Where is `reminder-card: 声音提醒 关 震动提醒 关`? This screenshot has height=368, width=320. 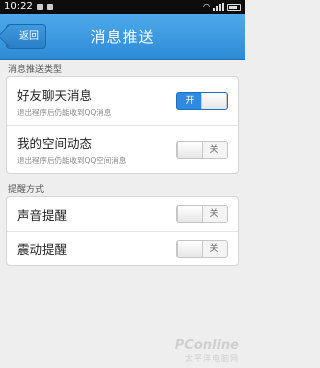
reminder-card: 声音提醒 关 震动提醒 关 is located at coordinates (122, 231).